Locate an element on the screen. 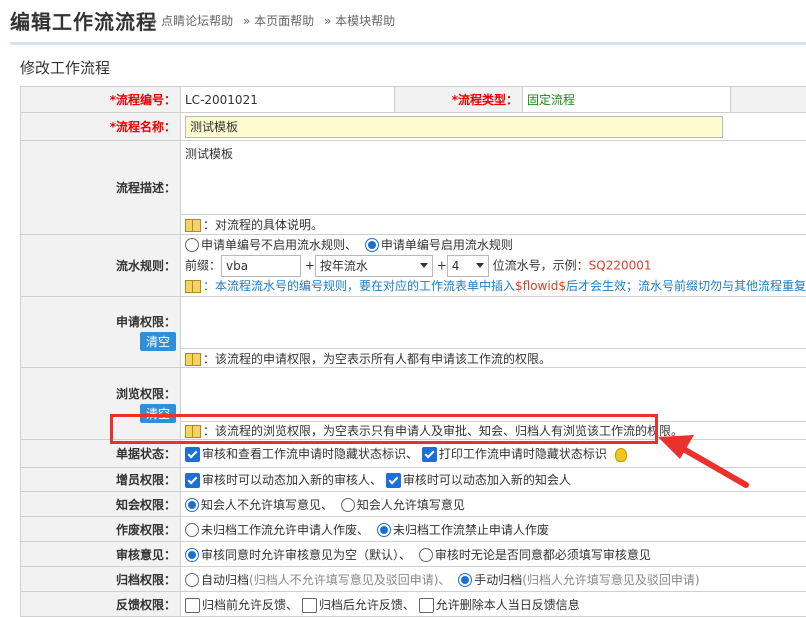 Image resolution: width=806 pixels, height=617 pixels. label-staff: 增员权限： is located at coordinates (101, 480).